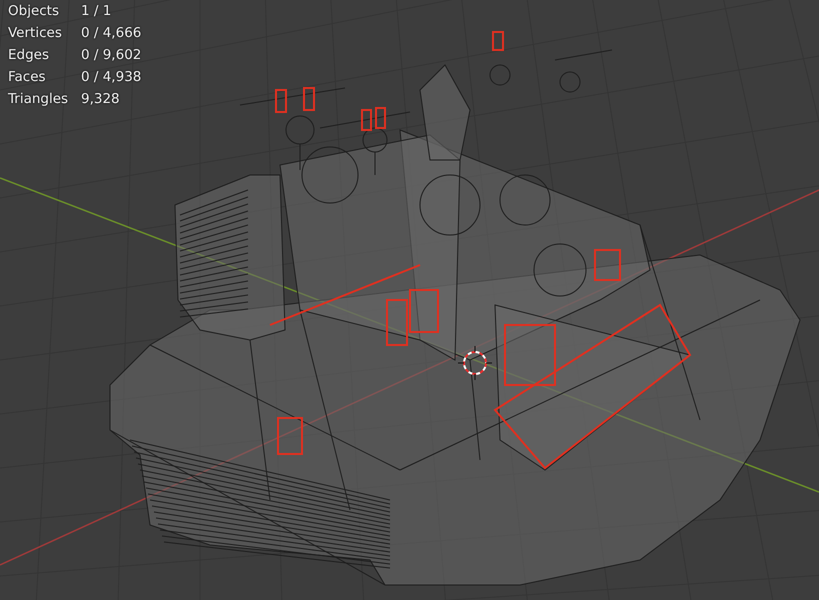 This screenshot has width=819, height=600. What do you see at coordinates (96, 11) in the screenshot?
I see `stat-value: 1 / 1` at bounding box center [96, 11].